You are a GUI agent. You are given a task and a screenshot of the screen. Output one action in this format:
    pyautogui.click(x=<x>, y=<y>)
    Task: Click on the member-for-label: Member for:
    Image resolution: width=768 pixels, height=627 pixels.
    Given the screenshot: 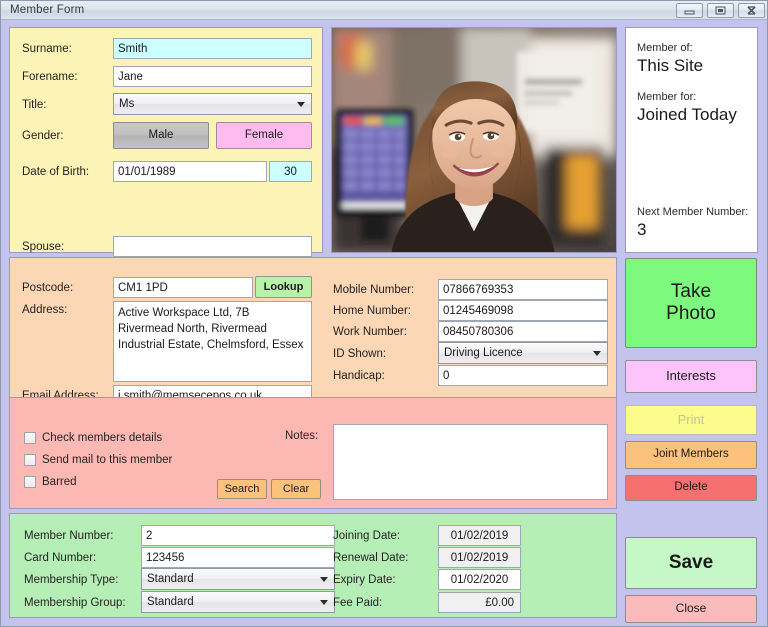 What is the action you would take?
    pyautogui.click(x=667, y=97)
    